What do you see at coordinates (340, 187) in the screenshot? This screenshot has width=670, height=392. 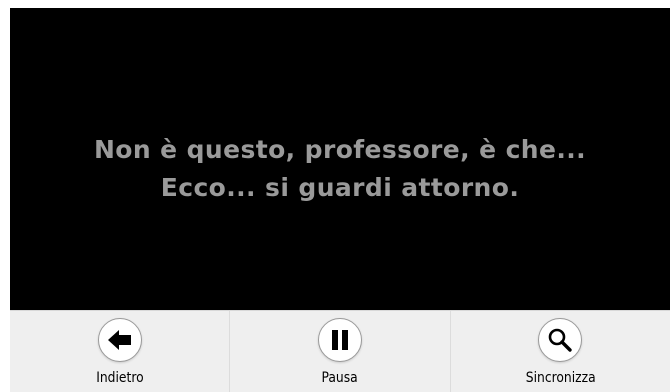 I see `subtitle-line-2: Ecco... si guardi attorno.` at bounding box center [340, 187].